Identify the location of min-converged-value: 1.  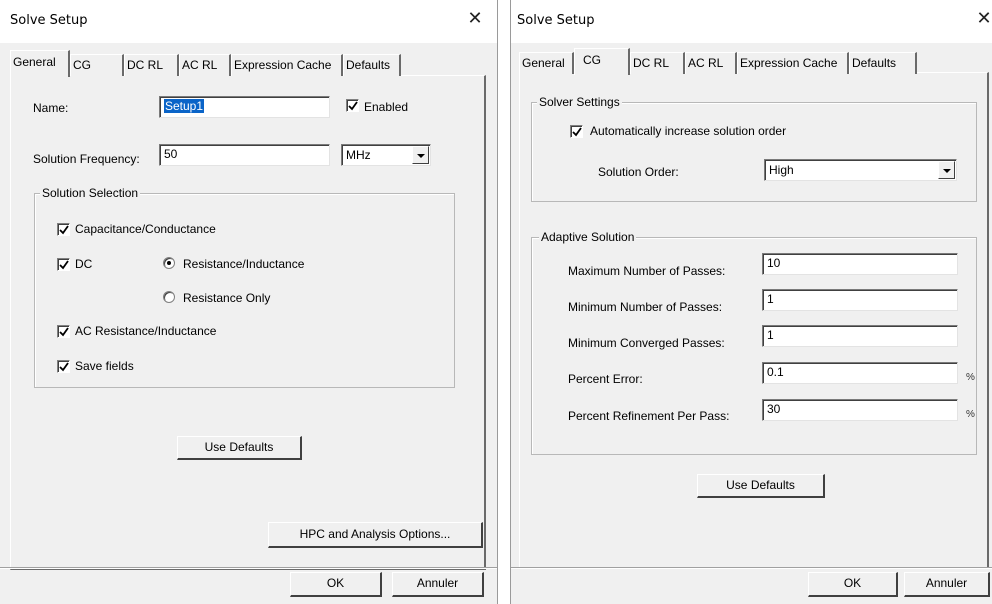
(770, 335).